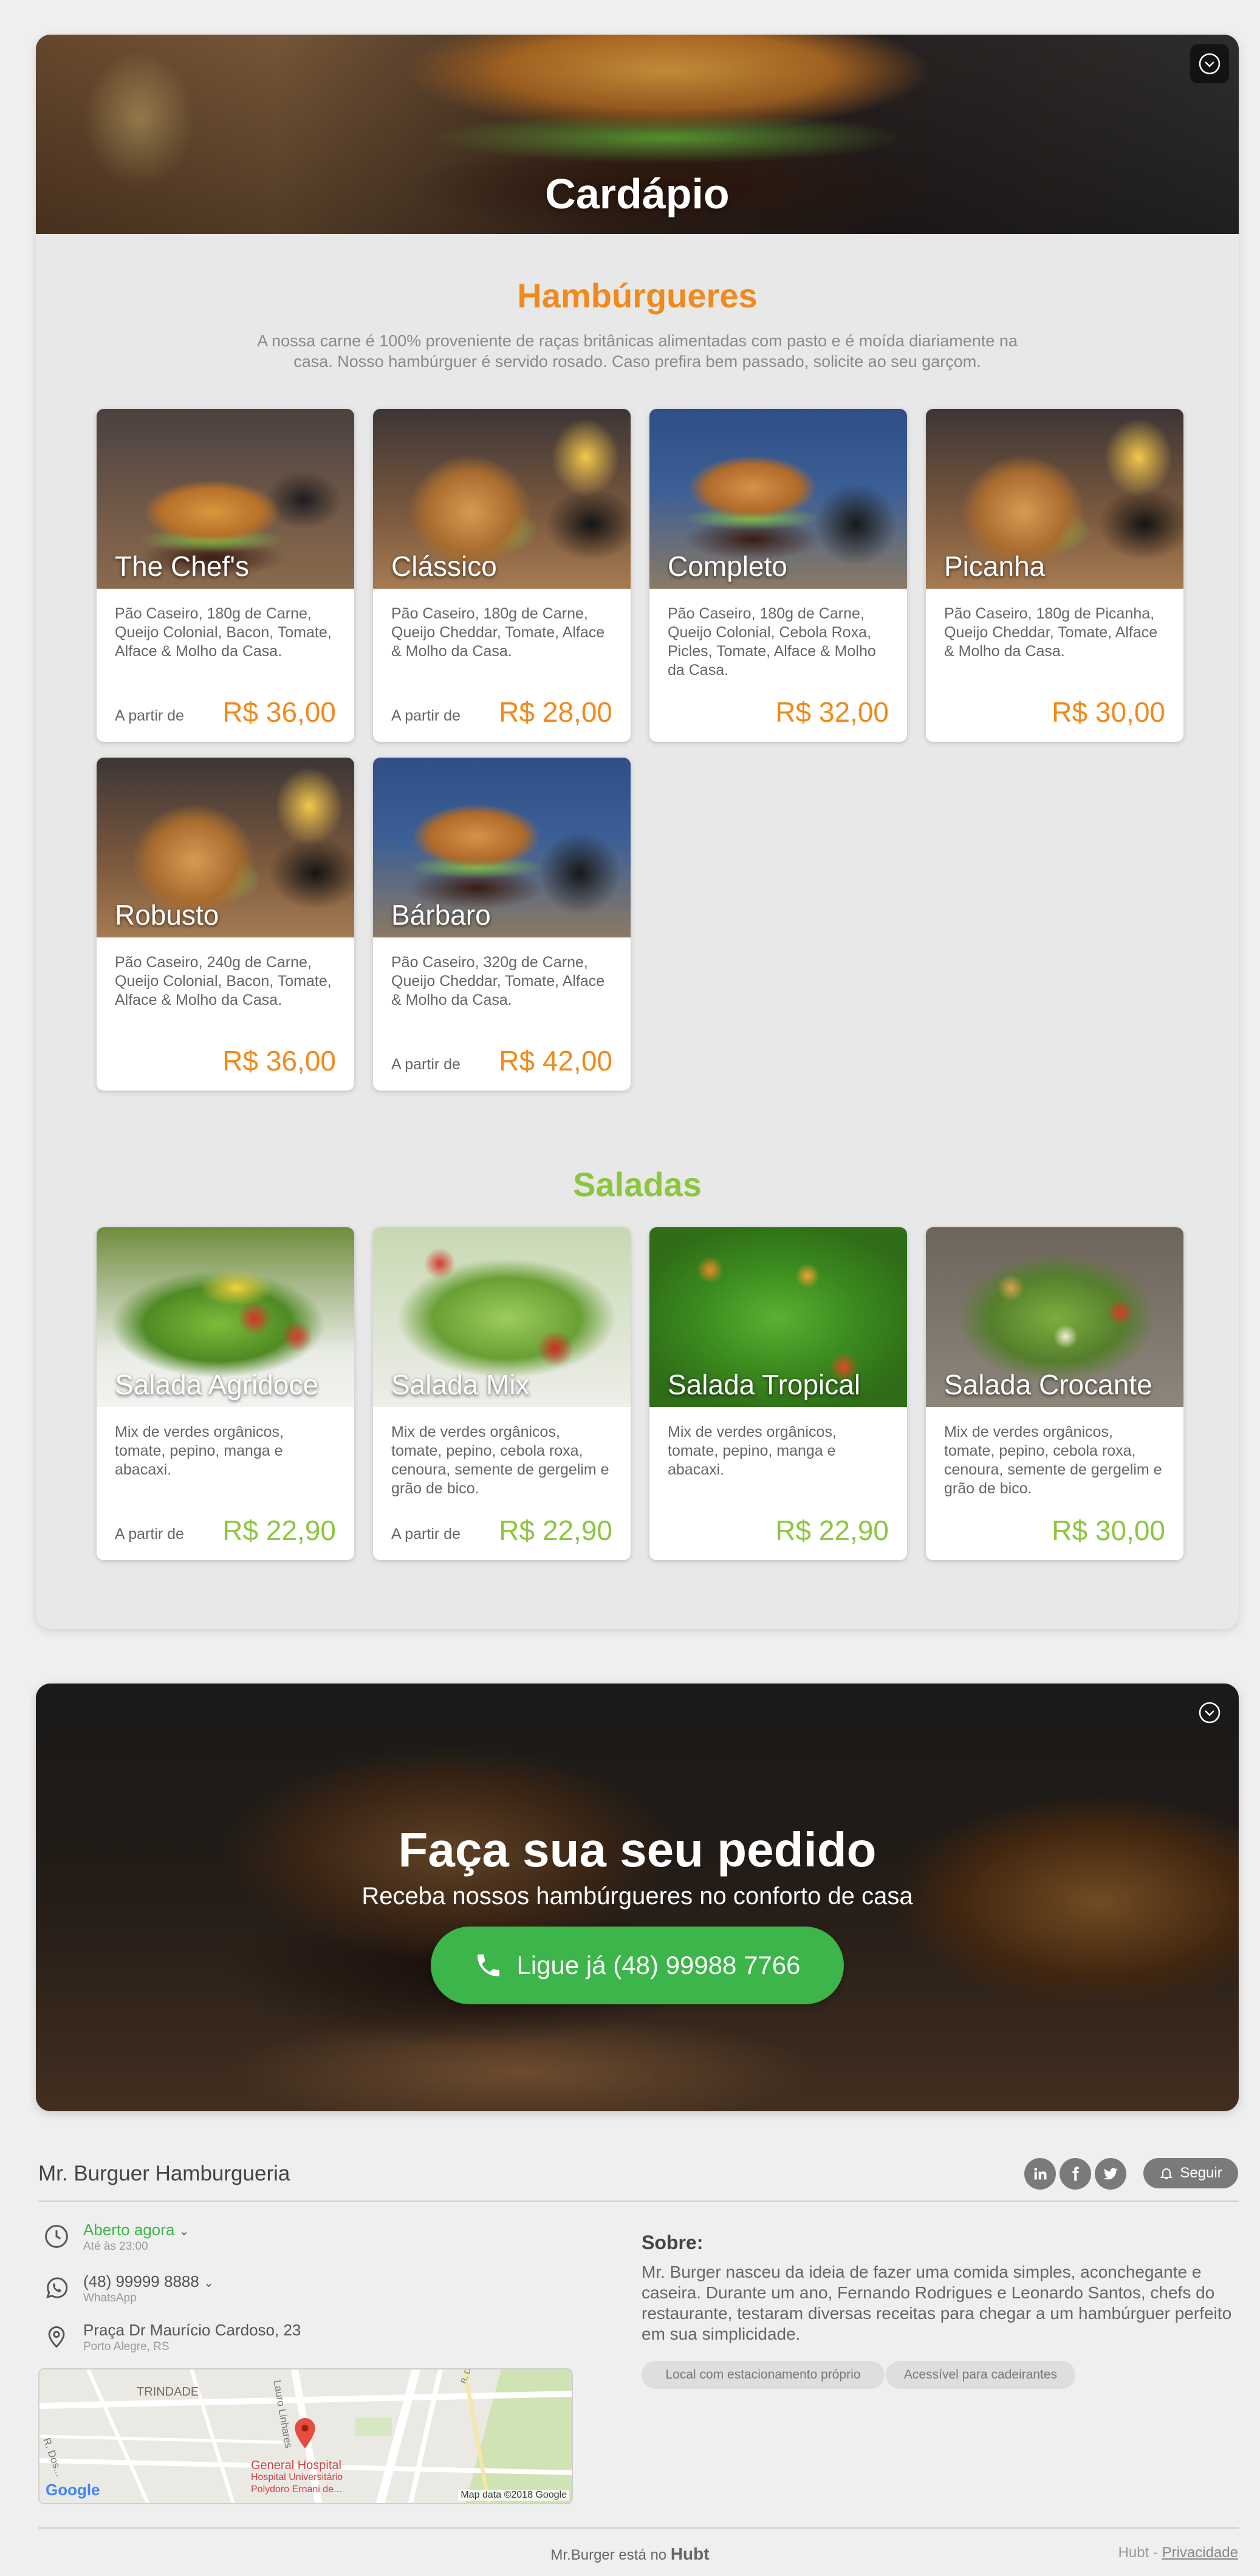 This screenshot has width=1260, height=2576. I want to click on follow-button: Seguir, so click(1190, 2173).